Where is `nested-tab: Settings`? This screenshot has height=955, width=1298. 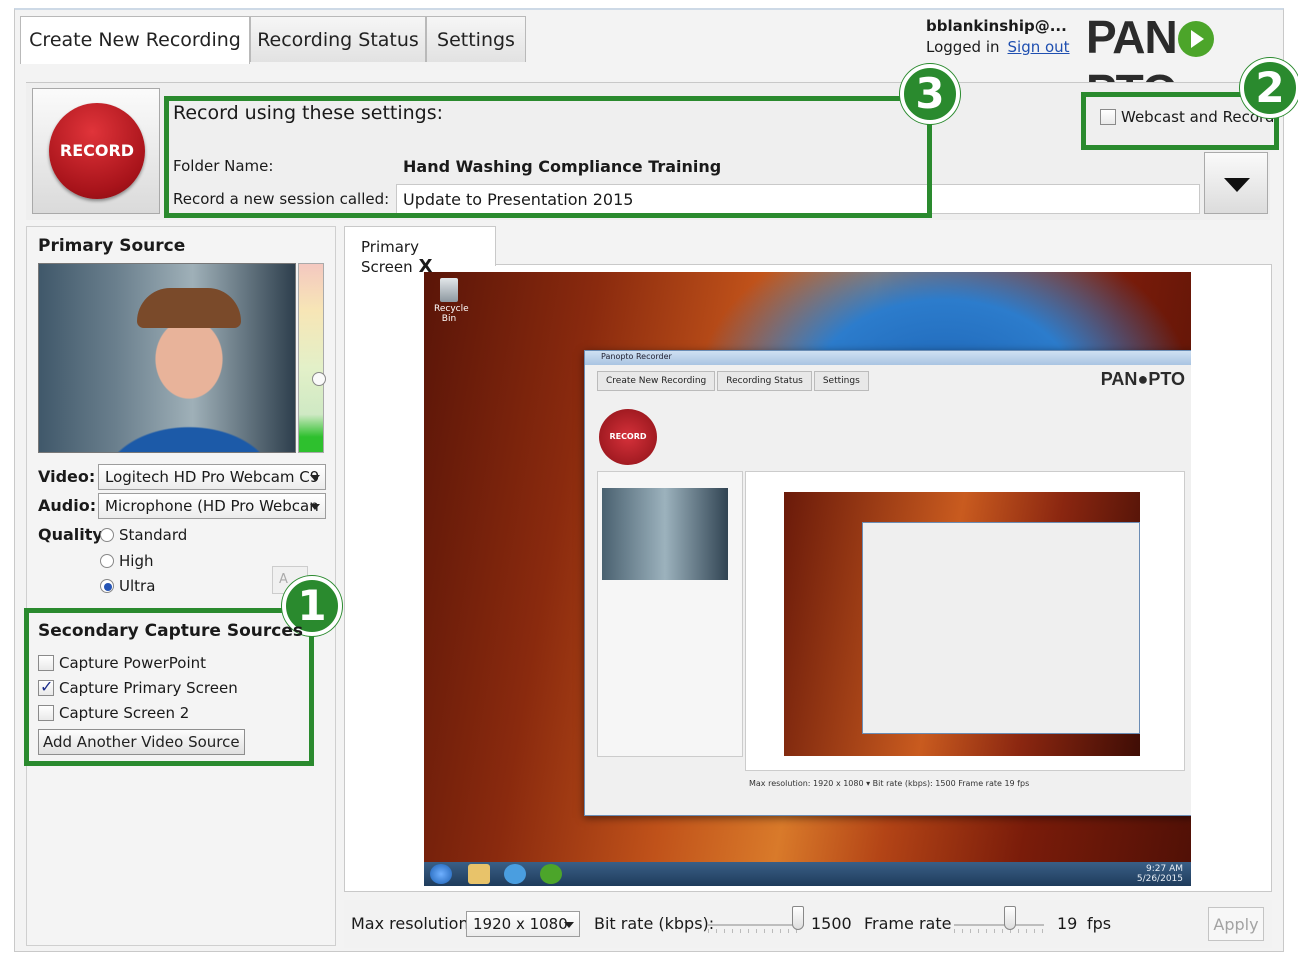 nested-tab: Settings is located at coordinates (841, 381).